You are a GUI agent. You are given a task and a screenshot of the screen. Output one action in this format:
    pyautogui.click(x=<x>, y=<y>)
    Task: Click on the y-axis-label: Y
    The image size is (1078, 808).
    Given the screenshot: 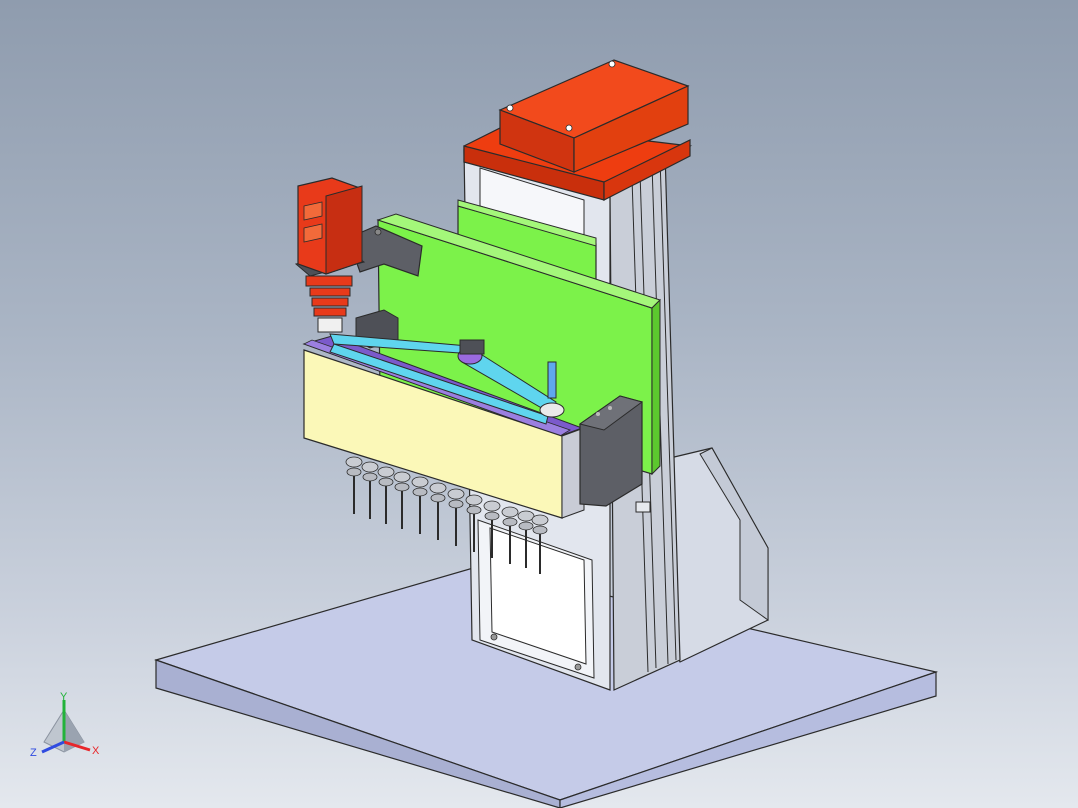 What is the action you would take?
    pyautogui.click(x=64, y=697)
    